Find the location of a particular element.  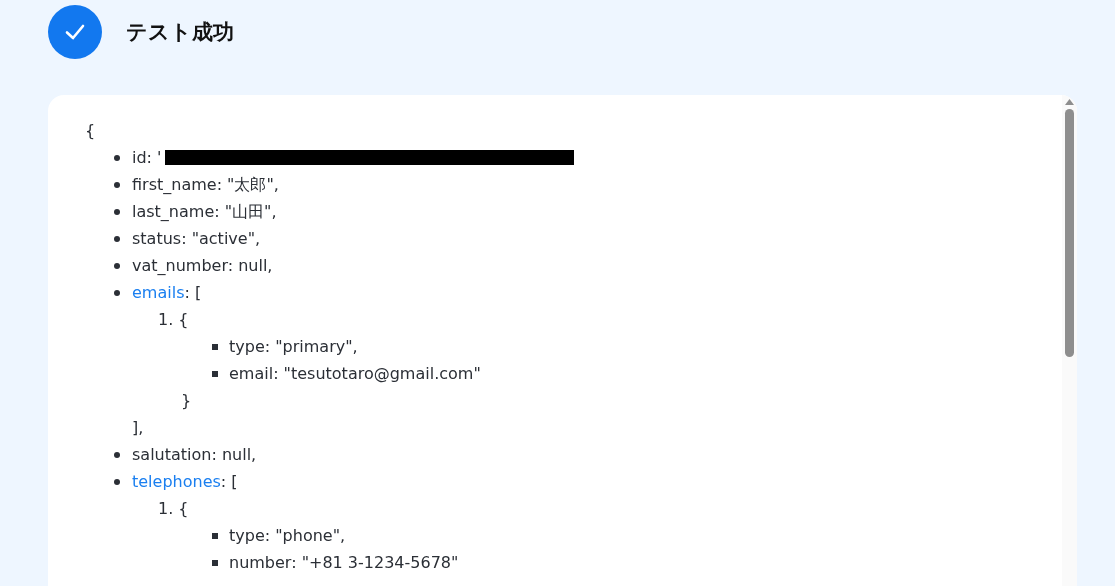

scroll-up-icon is located at coordinates (1069, 102).